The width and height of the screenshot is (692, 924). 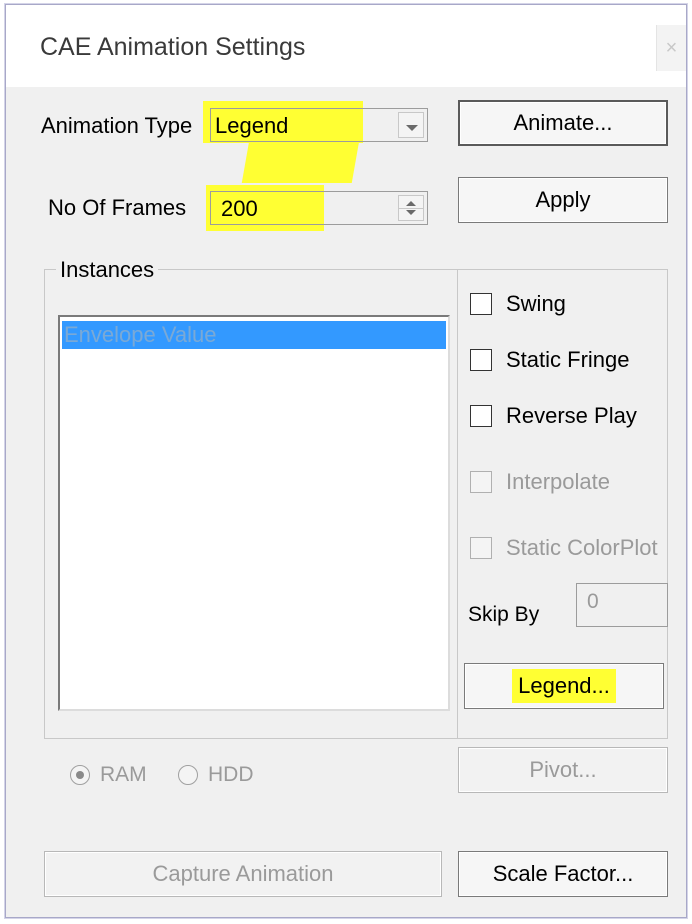 I want to click on frames-label: No Of Frames, so click(x=117, y=207).